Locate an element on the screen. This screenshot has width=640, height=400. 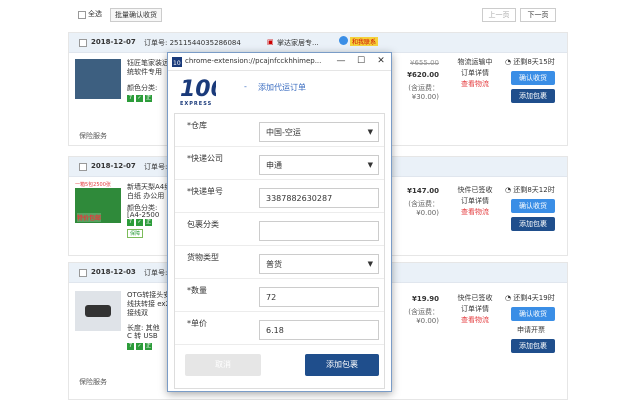
goods-type-label: 货物类型 is located at coordinates (203, 257).